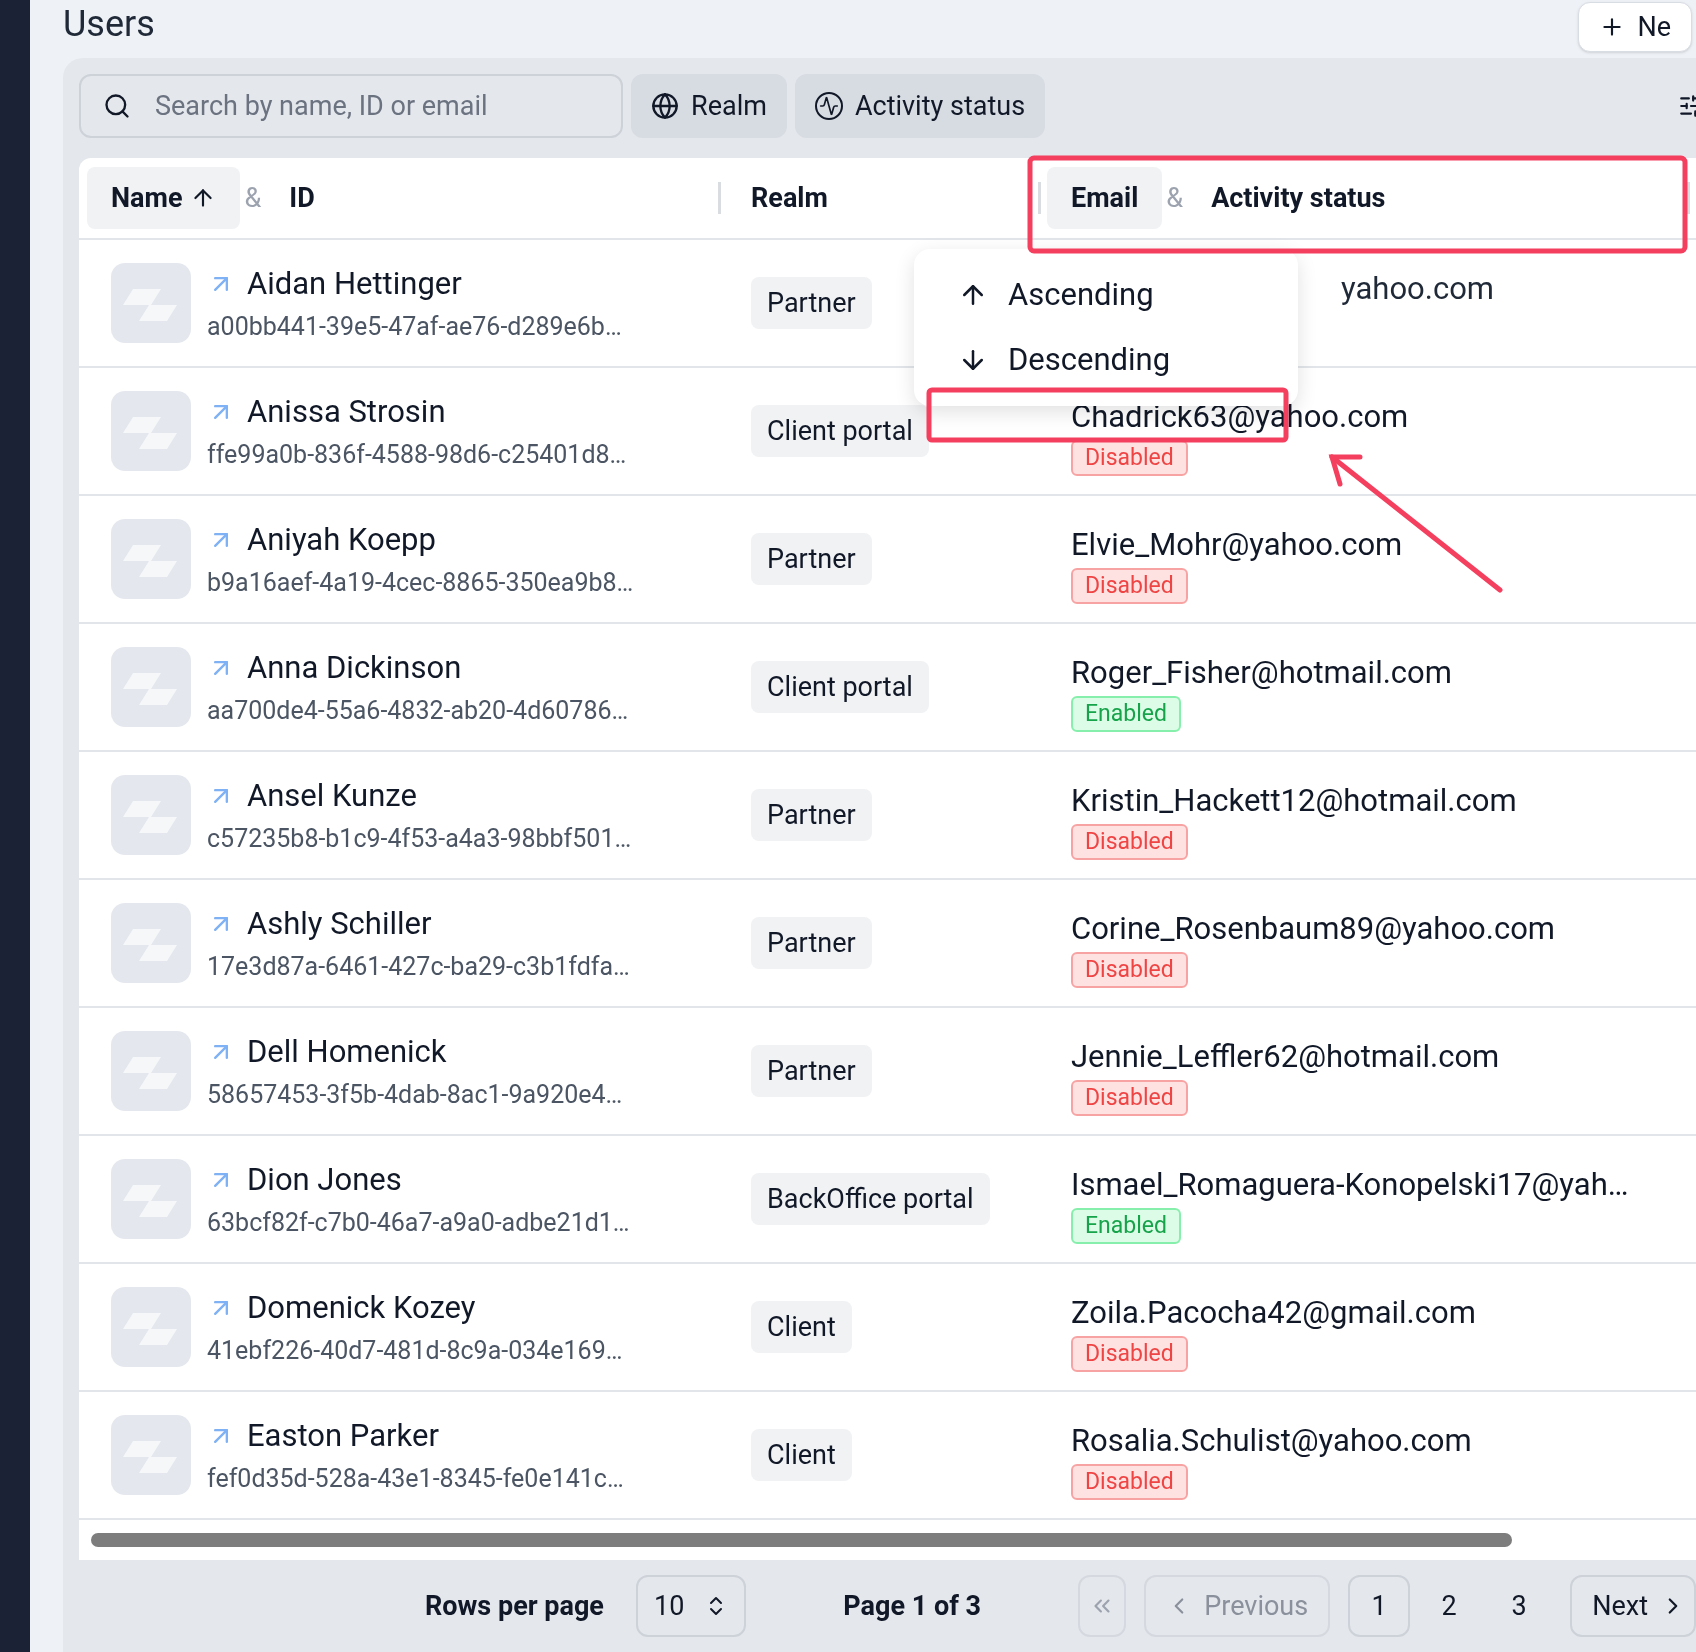  I want to click on user-name: Anissa Strosin, so click(346, 412).